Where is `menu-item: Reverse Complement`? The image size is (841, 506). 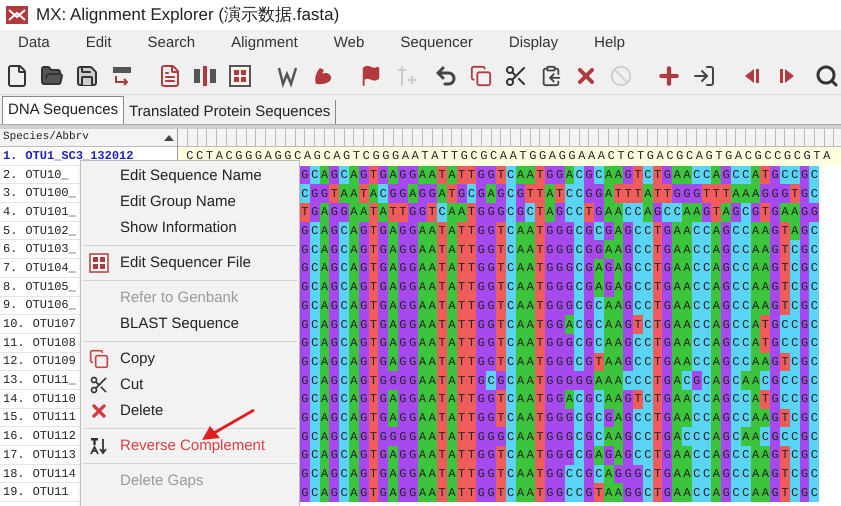
menu-item: Reverse Complement is located at coordinates (190, 446).